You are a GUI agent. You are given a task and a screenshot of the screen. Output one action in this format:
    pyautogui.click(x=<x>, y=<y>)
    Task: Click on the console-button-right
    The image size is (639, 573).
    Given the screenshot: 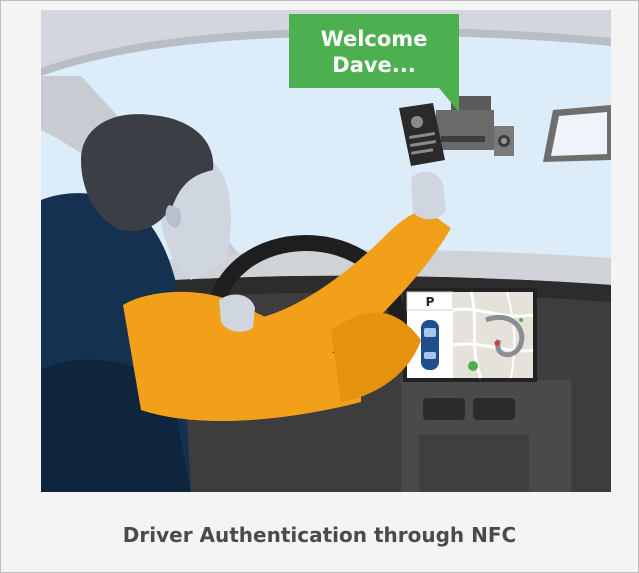 What is the action you would take?
    pyautogui.click(x=494, y=409)
    